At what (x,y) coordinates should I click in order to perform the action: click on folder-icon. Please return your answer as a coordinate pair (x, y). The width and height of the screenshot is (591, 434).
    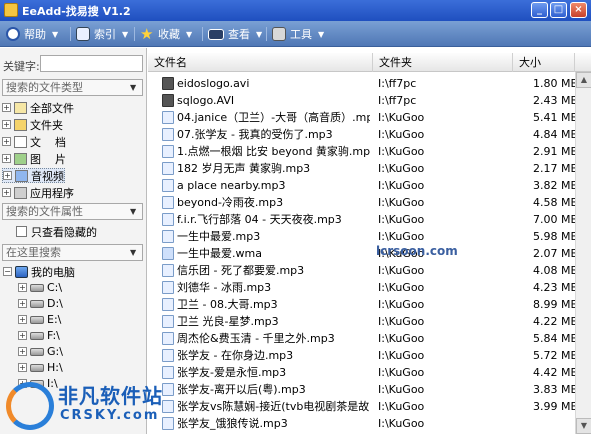
    Looking at the image, I should click on (20, 124).